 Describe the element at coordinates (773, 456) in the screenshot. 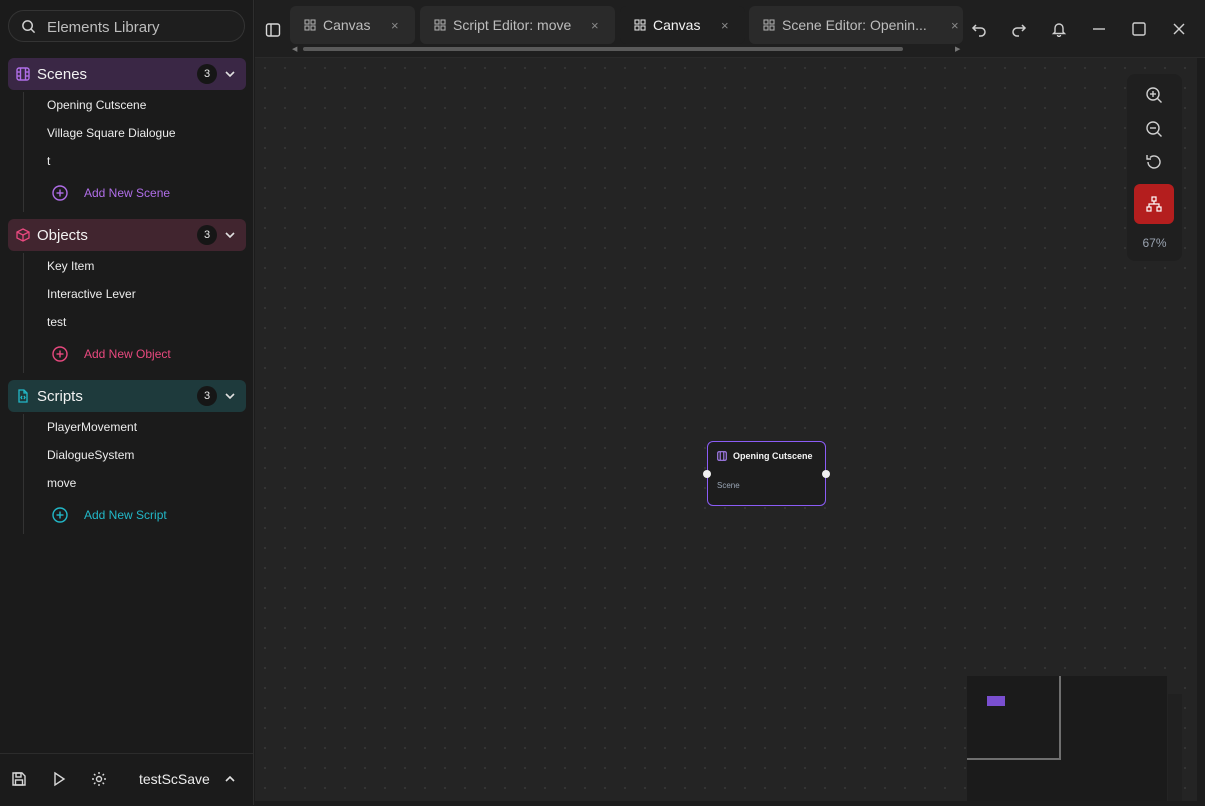

I see `node-title: Opening Cutscene` at that location.